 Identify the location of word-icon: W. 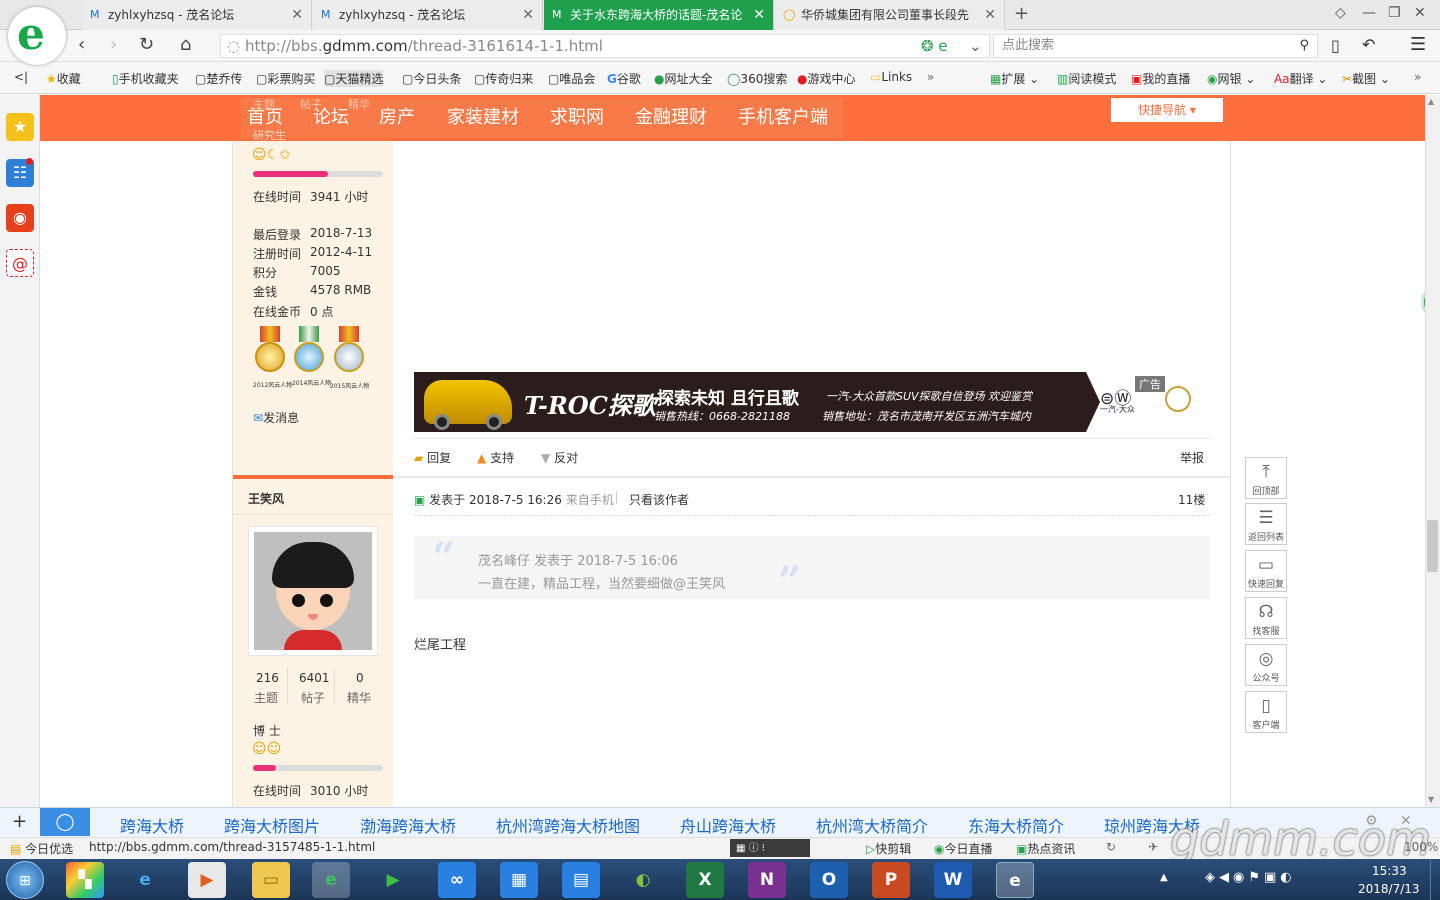
(953, 880).